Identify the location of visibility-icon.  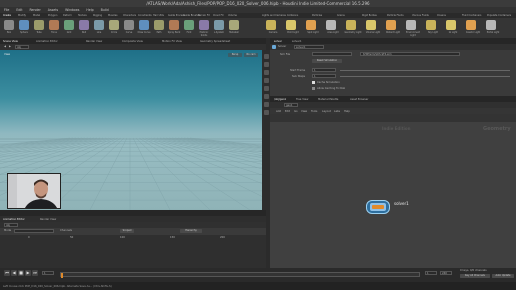
(266, 112).